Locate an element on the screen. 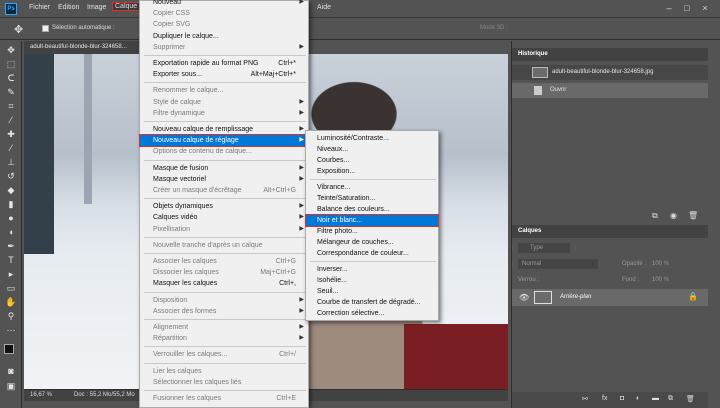 This screenshot has height=408, width=720. menu-item-selectionner-les-calques-lies: Sélectionner les calques liés is located at coordinates (224, 382).